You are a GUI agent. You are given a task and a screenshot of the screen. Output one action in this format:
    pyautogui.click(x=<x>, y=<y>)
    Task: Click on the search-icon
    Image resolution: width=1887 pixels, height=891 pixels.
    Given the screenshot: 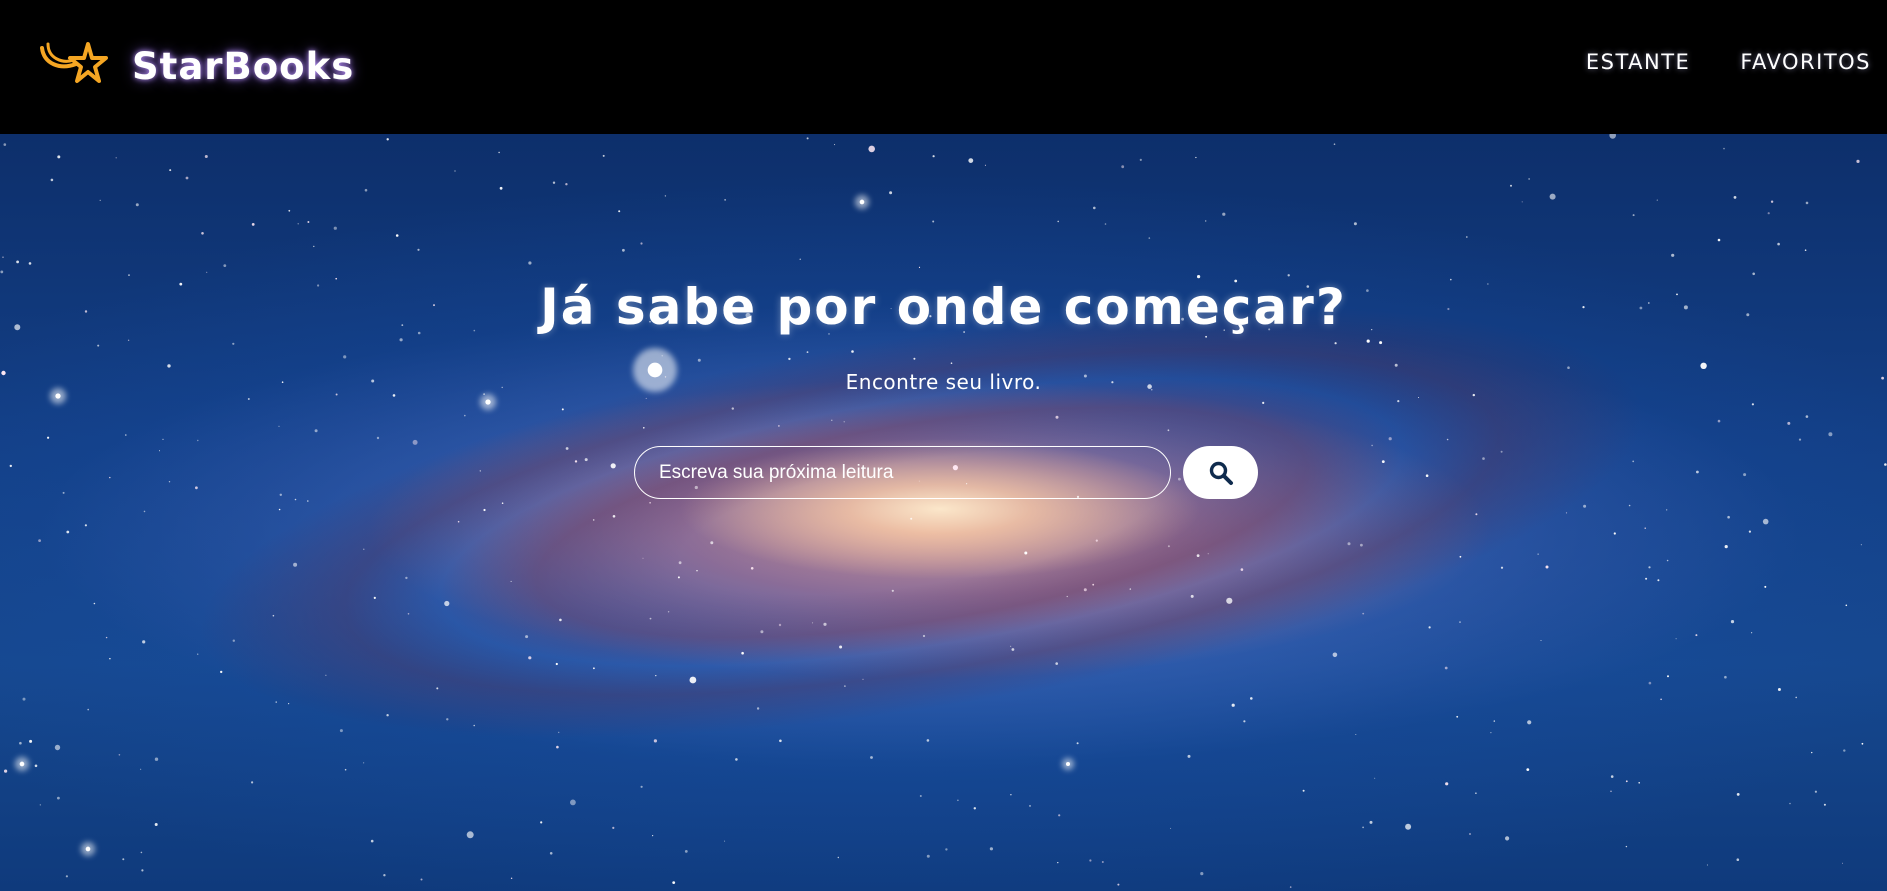 What is the action you would take?
    pyautogui.click(x=1221, y=473)
    